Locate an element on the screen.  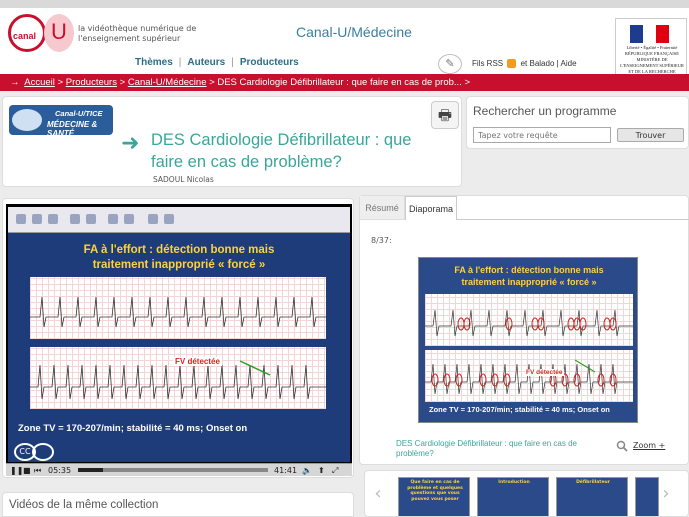
stop-icon: ■ is located at coordinates (27, 470).